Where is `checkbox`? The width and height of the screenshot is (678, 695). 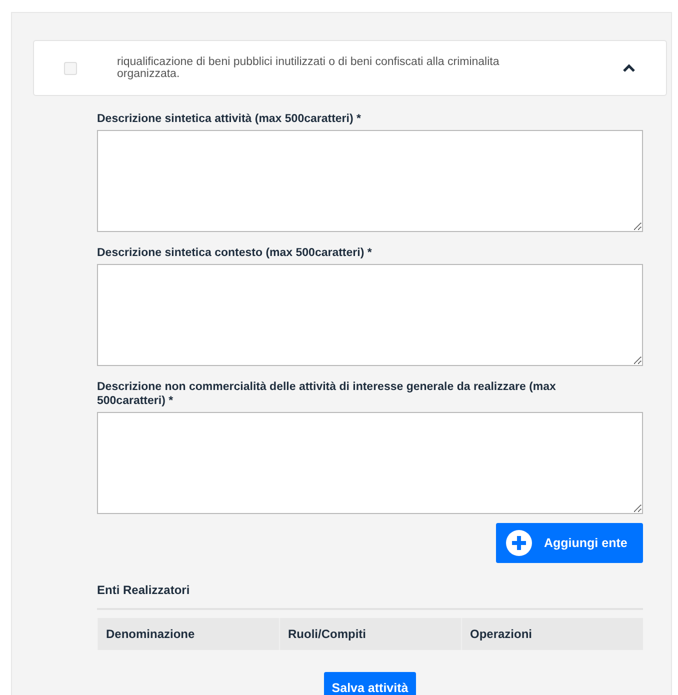 checkbox is located at coordinates (70, 68).